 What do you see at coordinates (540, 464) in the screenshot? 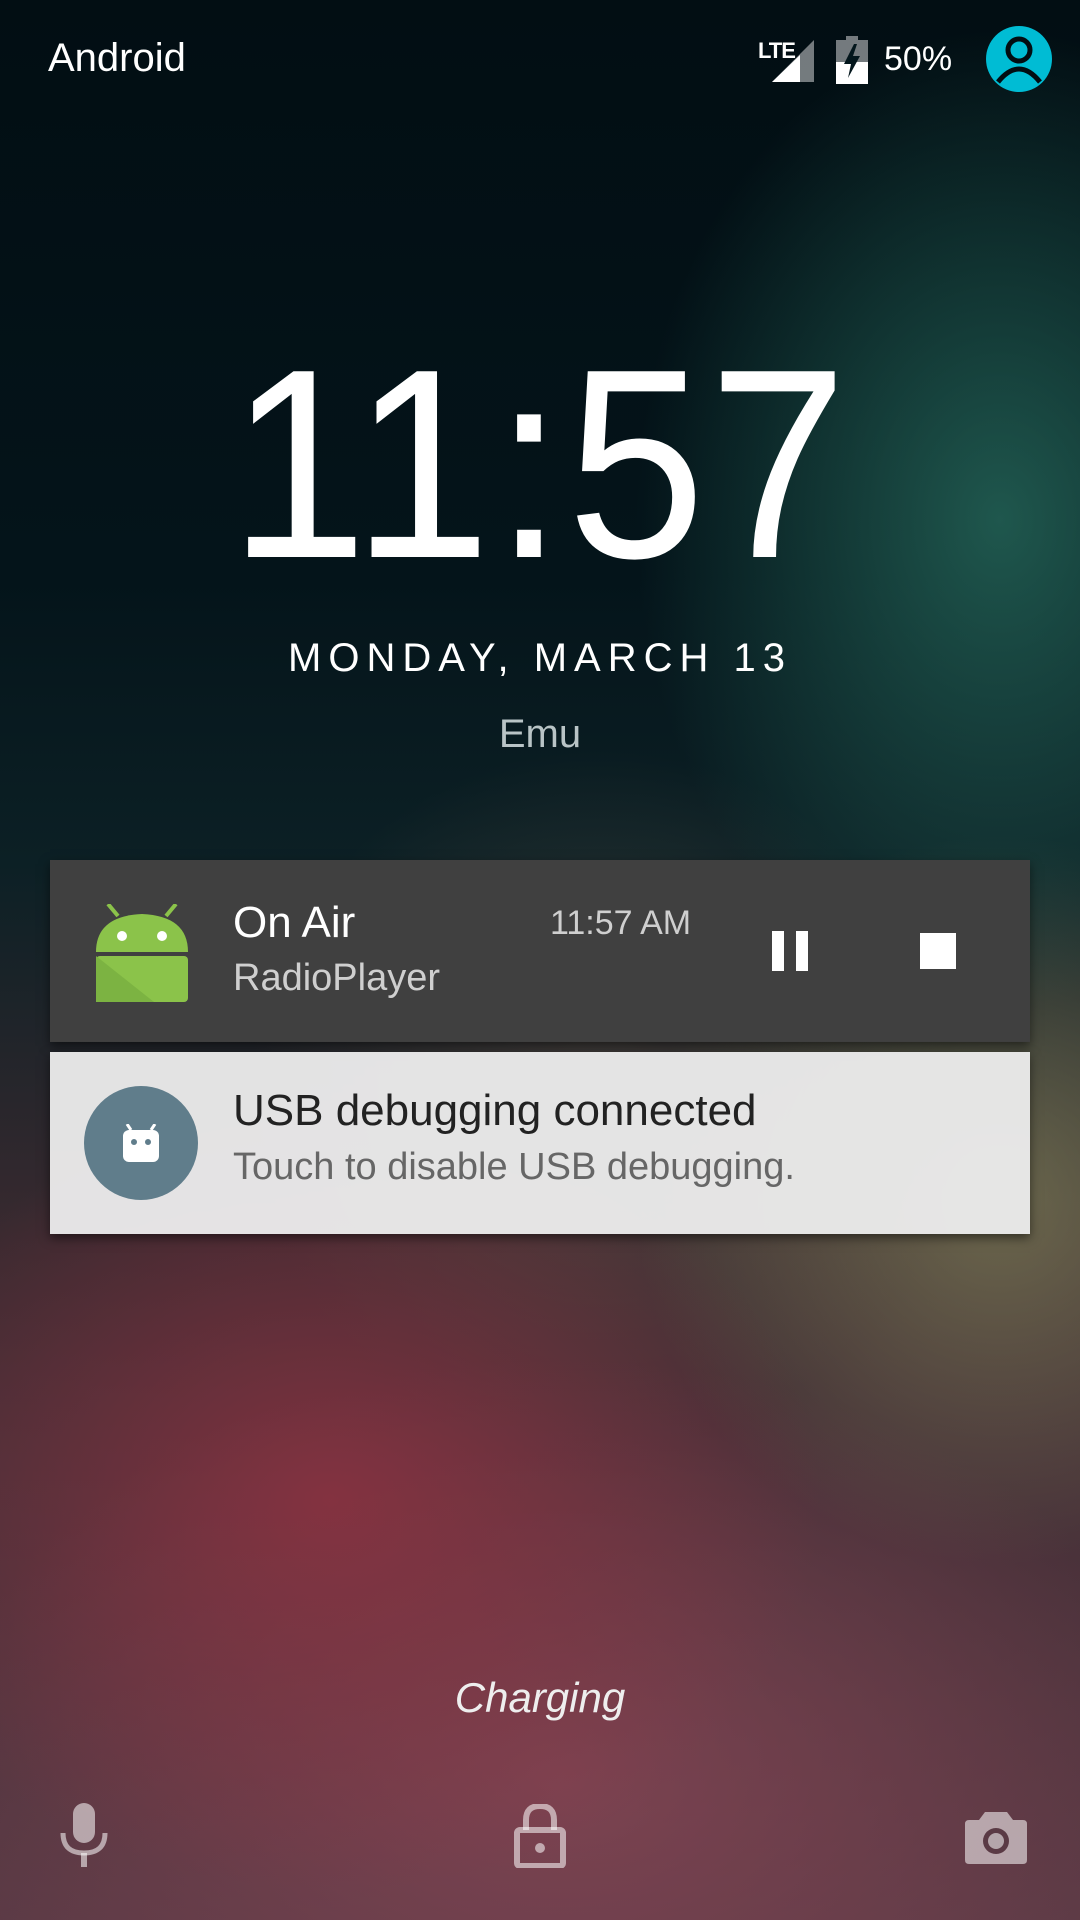
I see `lockscreen-clock: 11:57` at bounding box center [540, 464].